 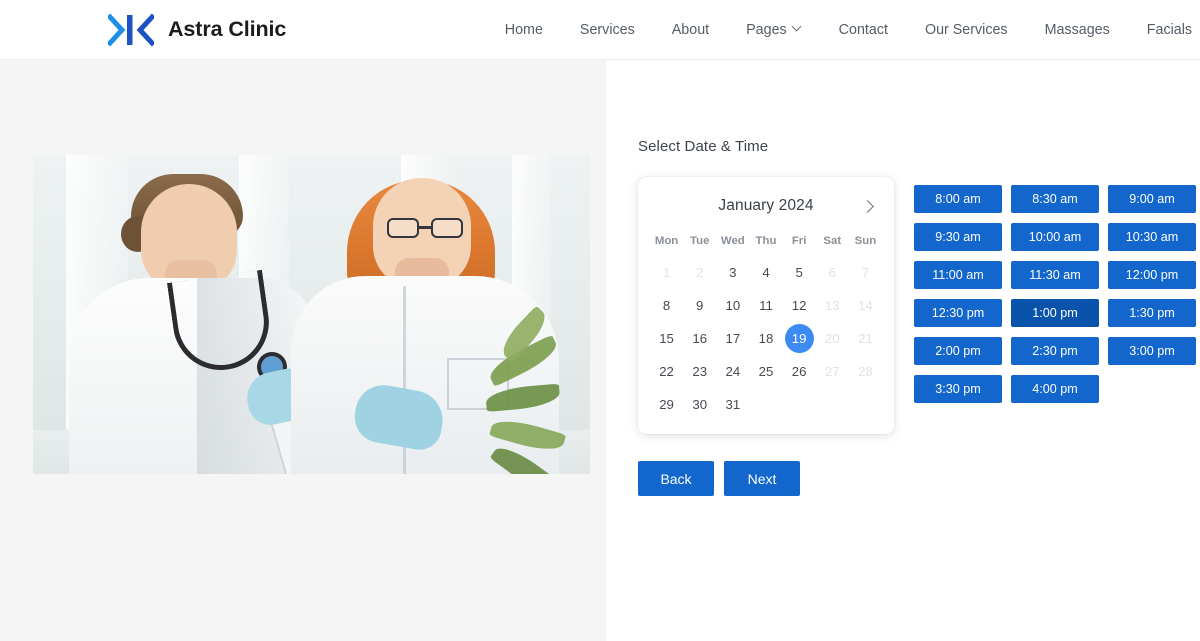 What do you see at coordinates (1169, 29) in the screenshot?
I see `nav-item-label: Facials` at bounding box center [1169, 29].